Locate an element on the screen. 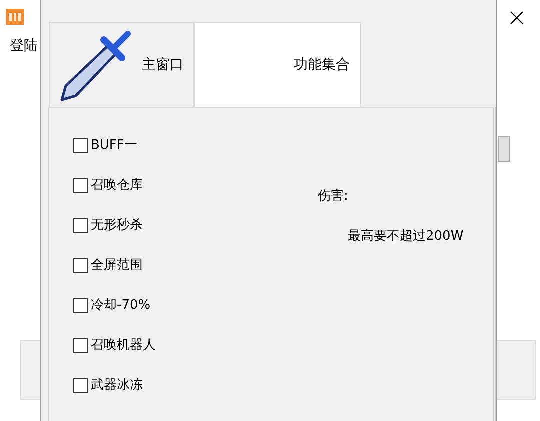 This screenshot has height=421, width=540. tab: 主窗口 is located at coordinates (121, 65).